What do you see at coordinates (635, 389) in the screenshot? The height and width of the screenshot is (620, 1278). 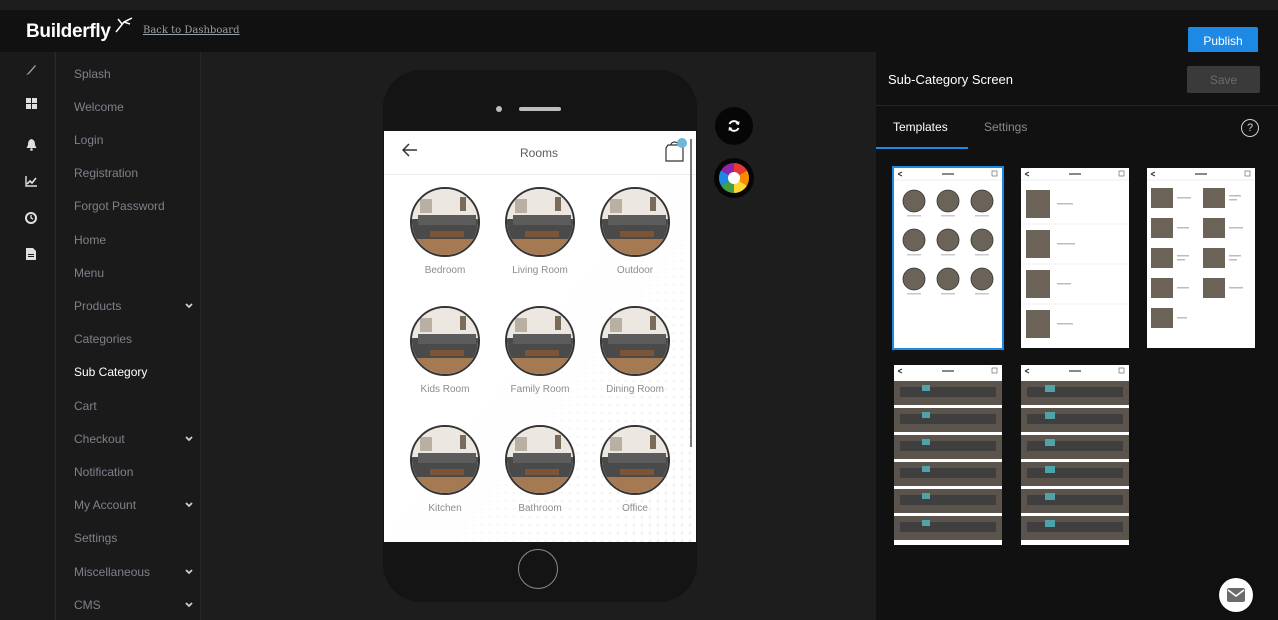 I see `category-label: Dining Room` at bounding box center [635, 389].